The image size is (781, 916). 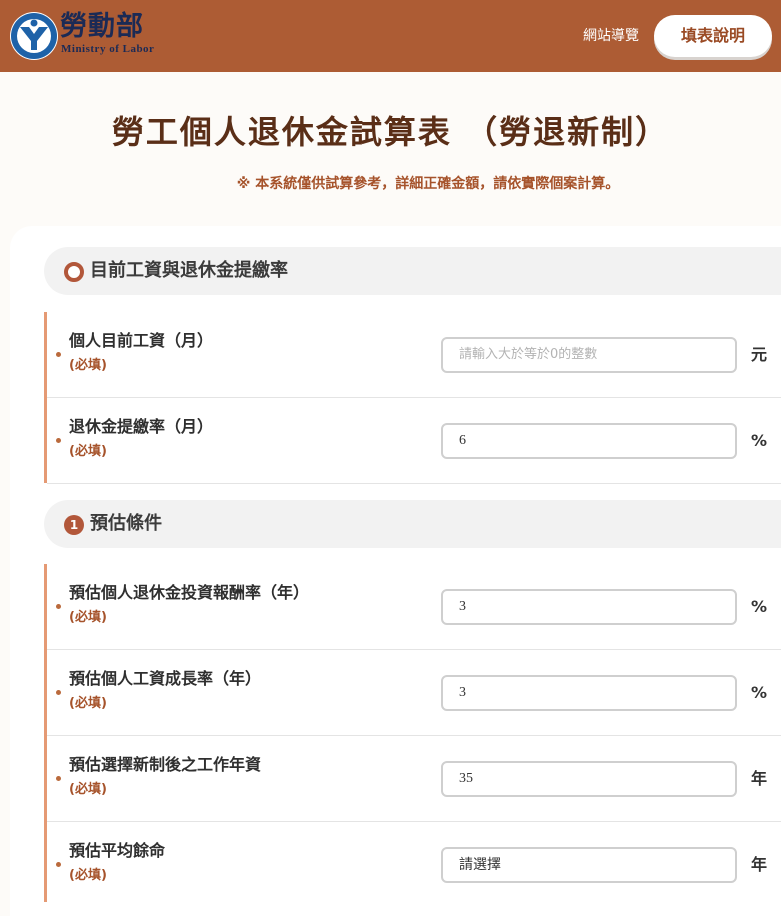 What do you see at coordinates (189, 592) in the screenshot?
I see `field-label: 預估個人退休金投資報酬率（年）` at bounding box center [189, 592].